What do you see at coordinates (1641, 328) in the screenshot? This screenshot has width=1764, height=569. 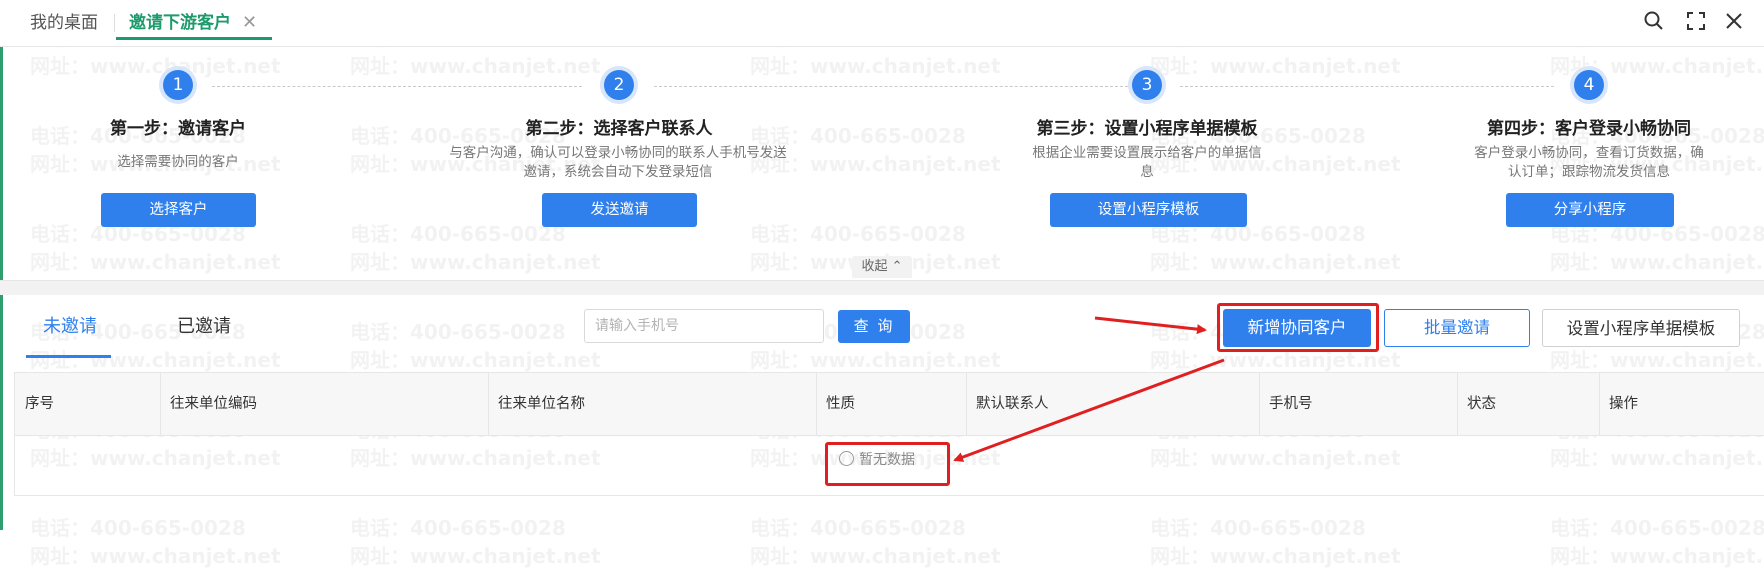 I see `set-document-template-button: 设置小程序单据模板` at bounding box center [1641, 328].